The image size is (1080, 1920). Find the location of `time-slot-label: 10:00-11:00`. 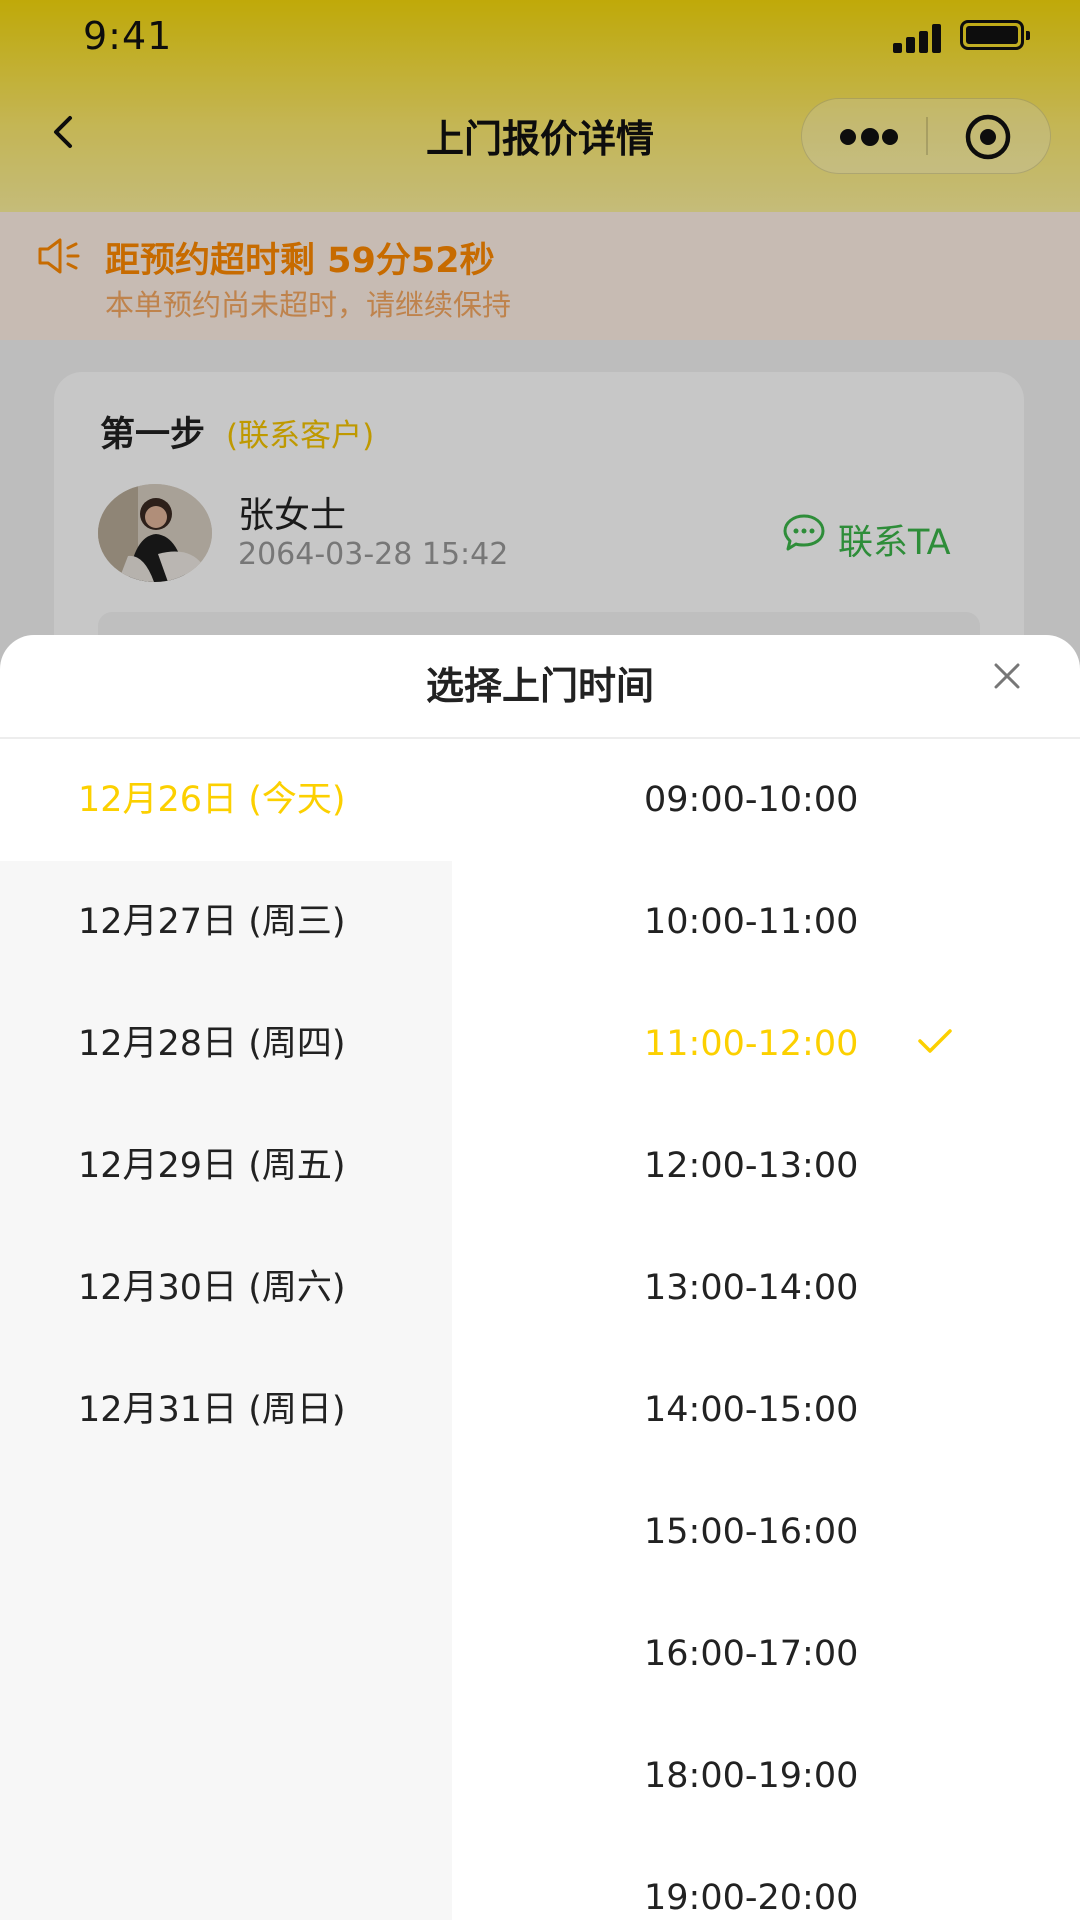

time-slot-label: 10:00-11:00 is located at coordinates (751, 922).